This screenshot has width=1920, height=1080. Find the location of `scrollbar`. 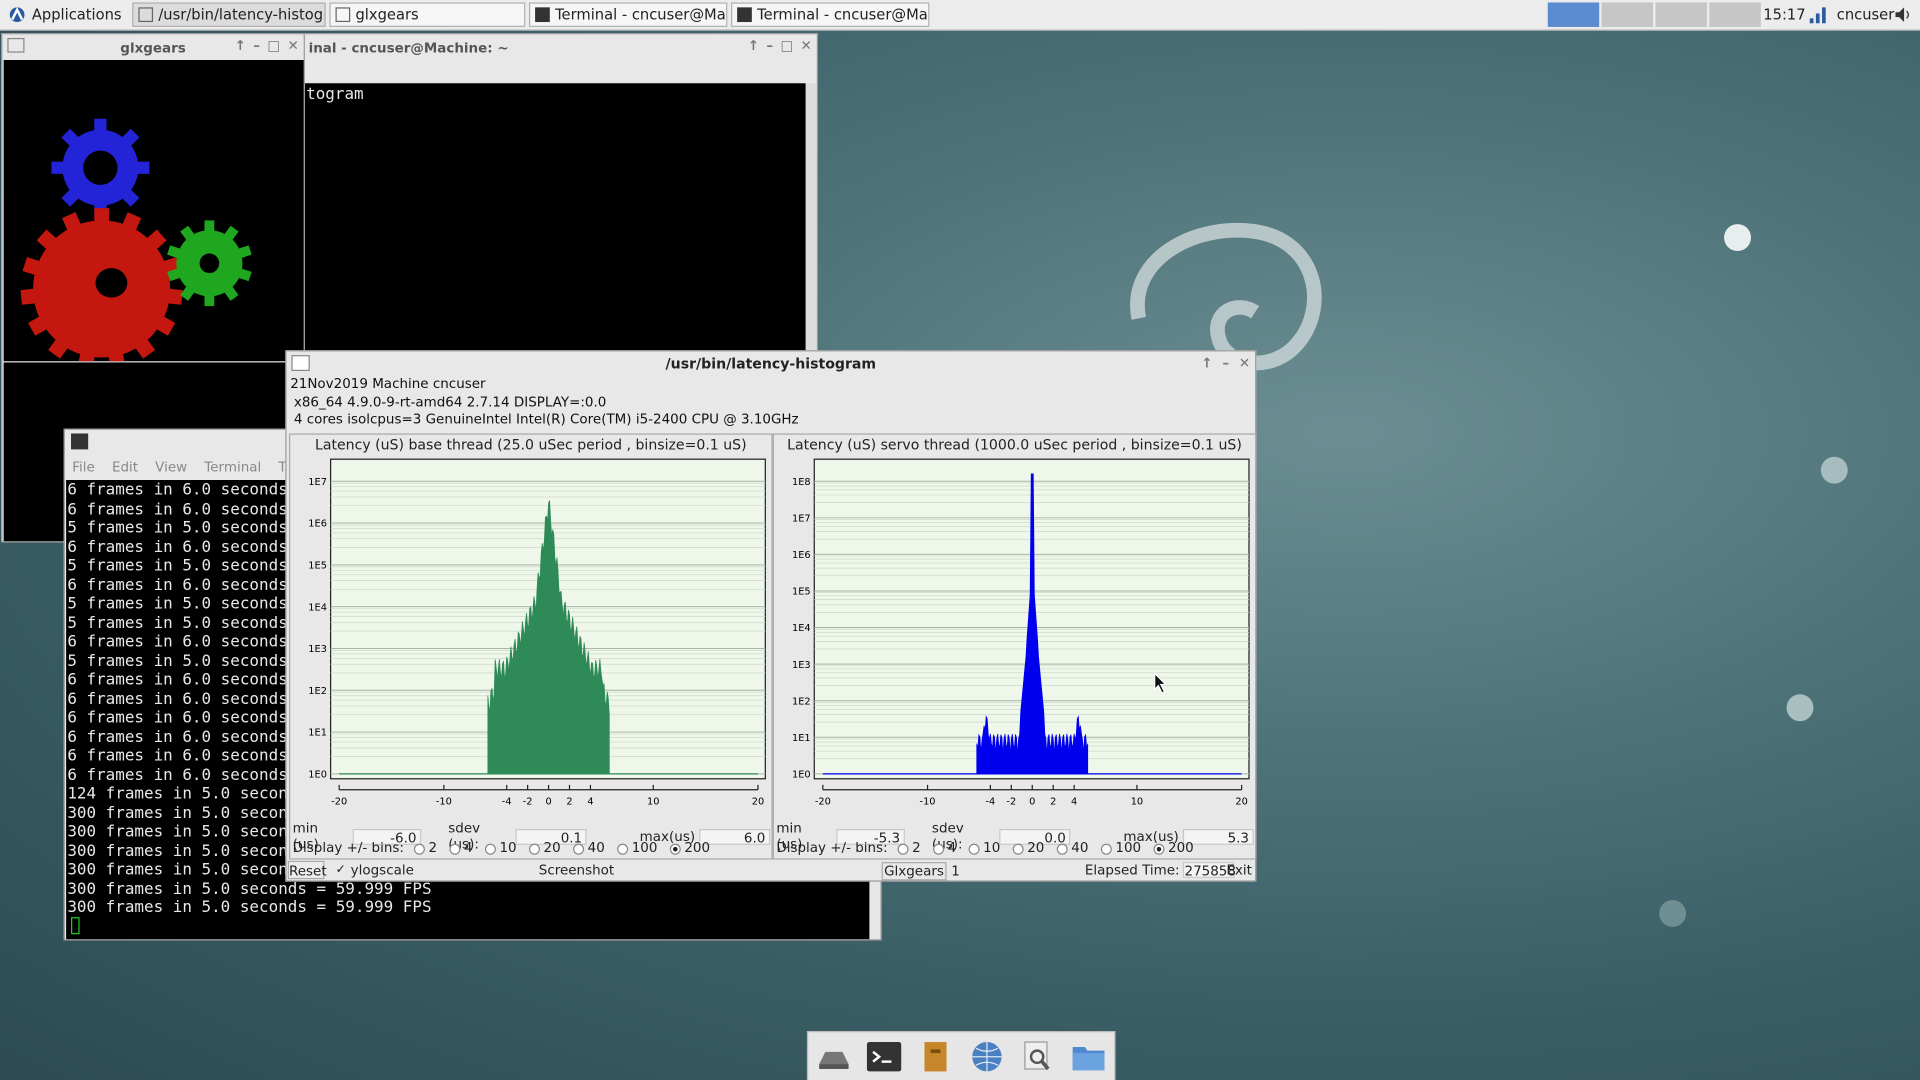

scrollbar is located at coordinates (811, 220).